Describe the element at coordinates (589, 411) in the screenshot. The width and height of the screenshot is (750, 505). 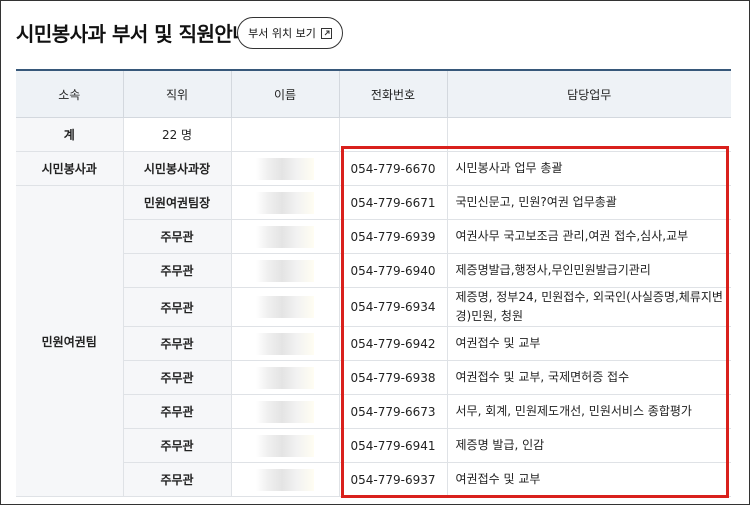
I see `duty-cell: 서무, 회계, 민원제도개선, 민원서비스 종합평가` at that location.